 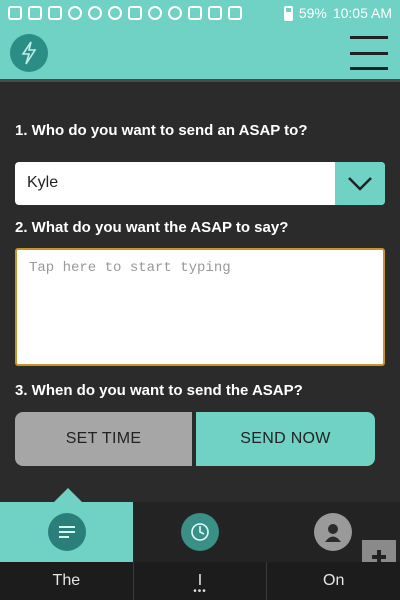 I want to click on clock-chat-icon, so click(x=199, y=532).